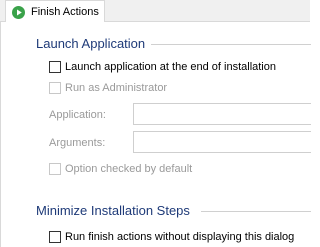 The width and height of the screenshot is (320, 247). What do you see at coordinates (65, 12) in the screenshot?
I see `tab-label: Finish Actions` at bounding box center [65, 12].